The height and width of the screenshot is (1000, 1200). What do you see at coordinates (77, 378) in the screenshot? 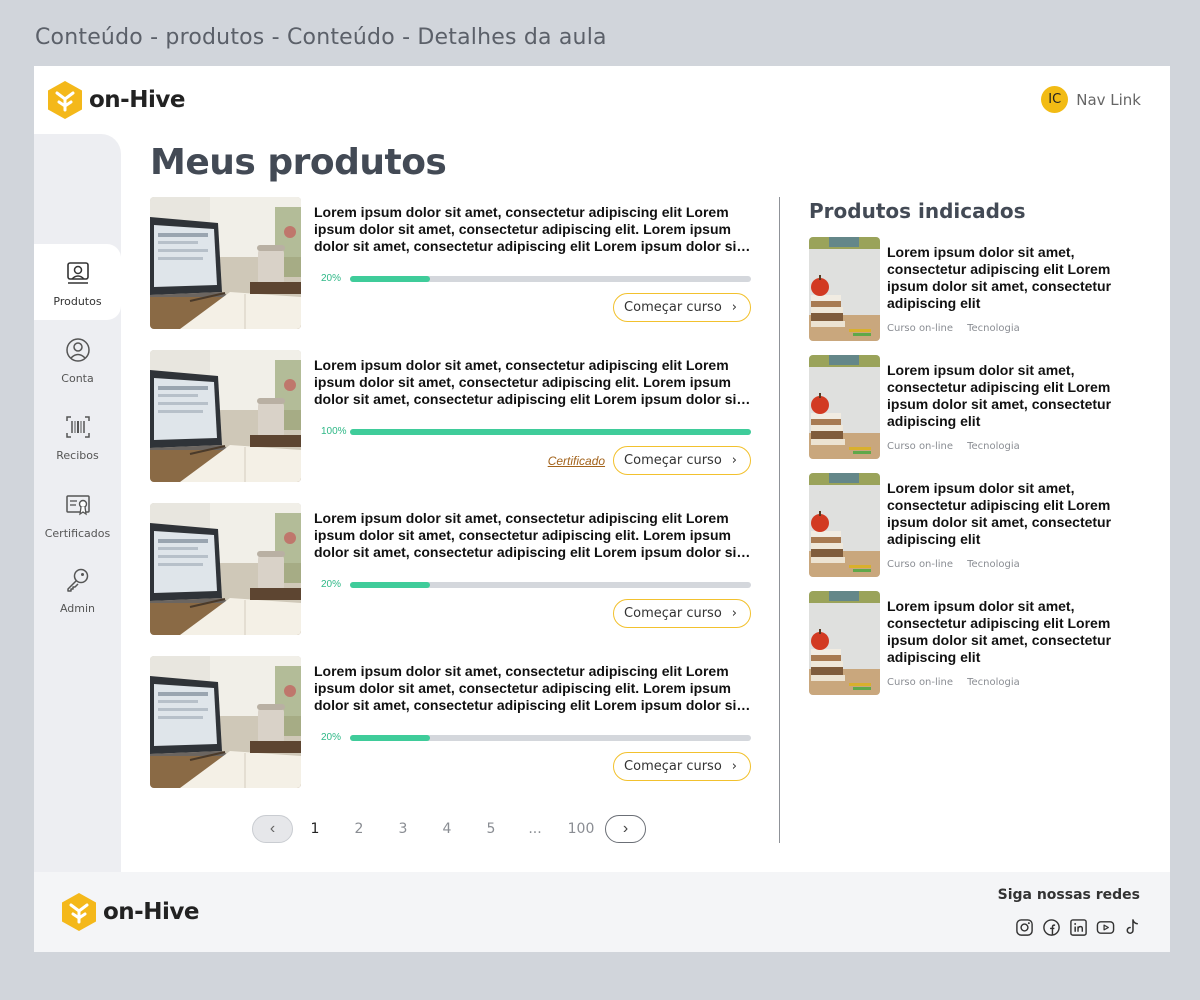
I see `sidebar-item-label: Conta` at bounding box center [77, 378].